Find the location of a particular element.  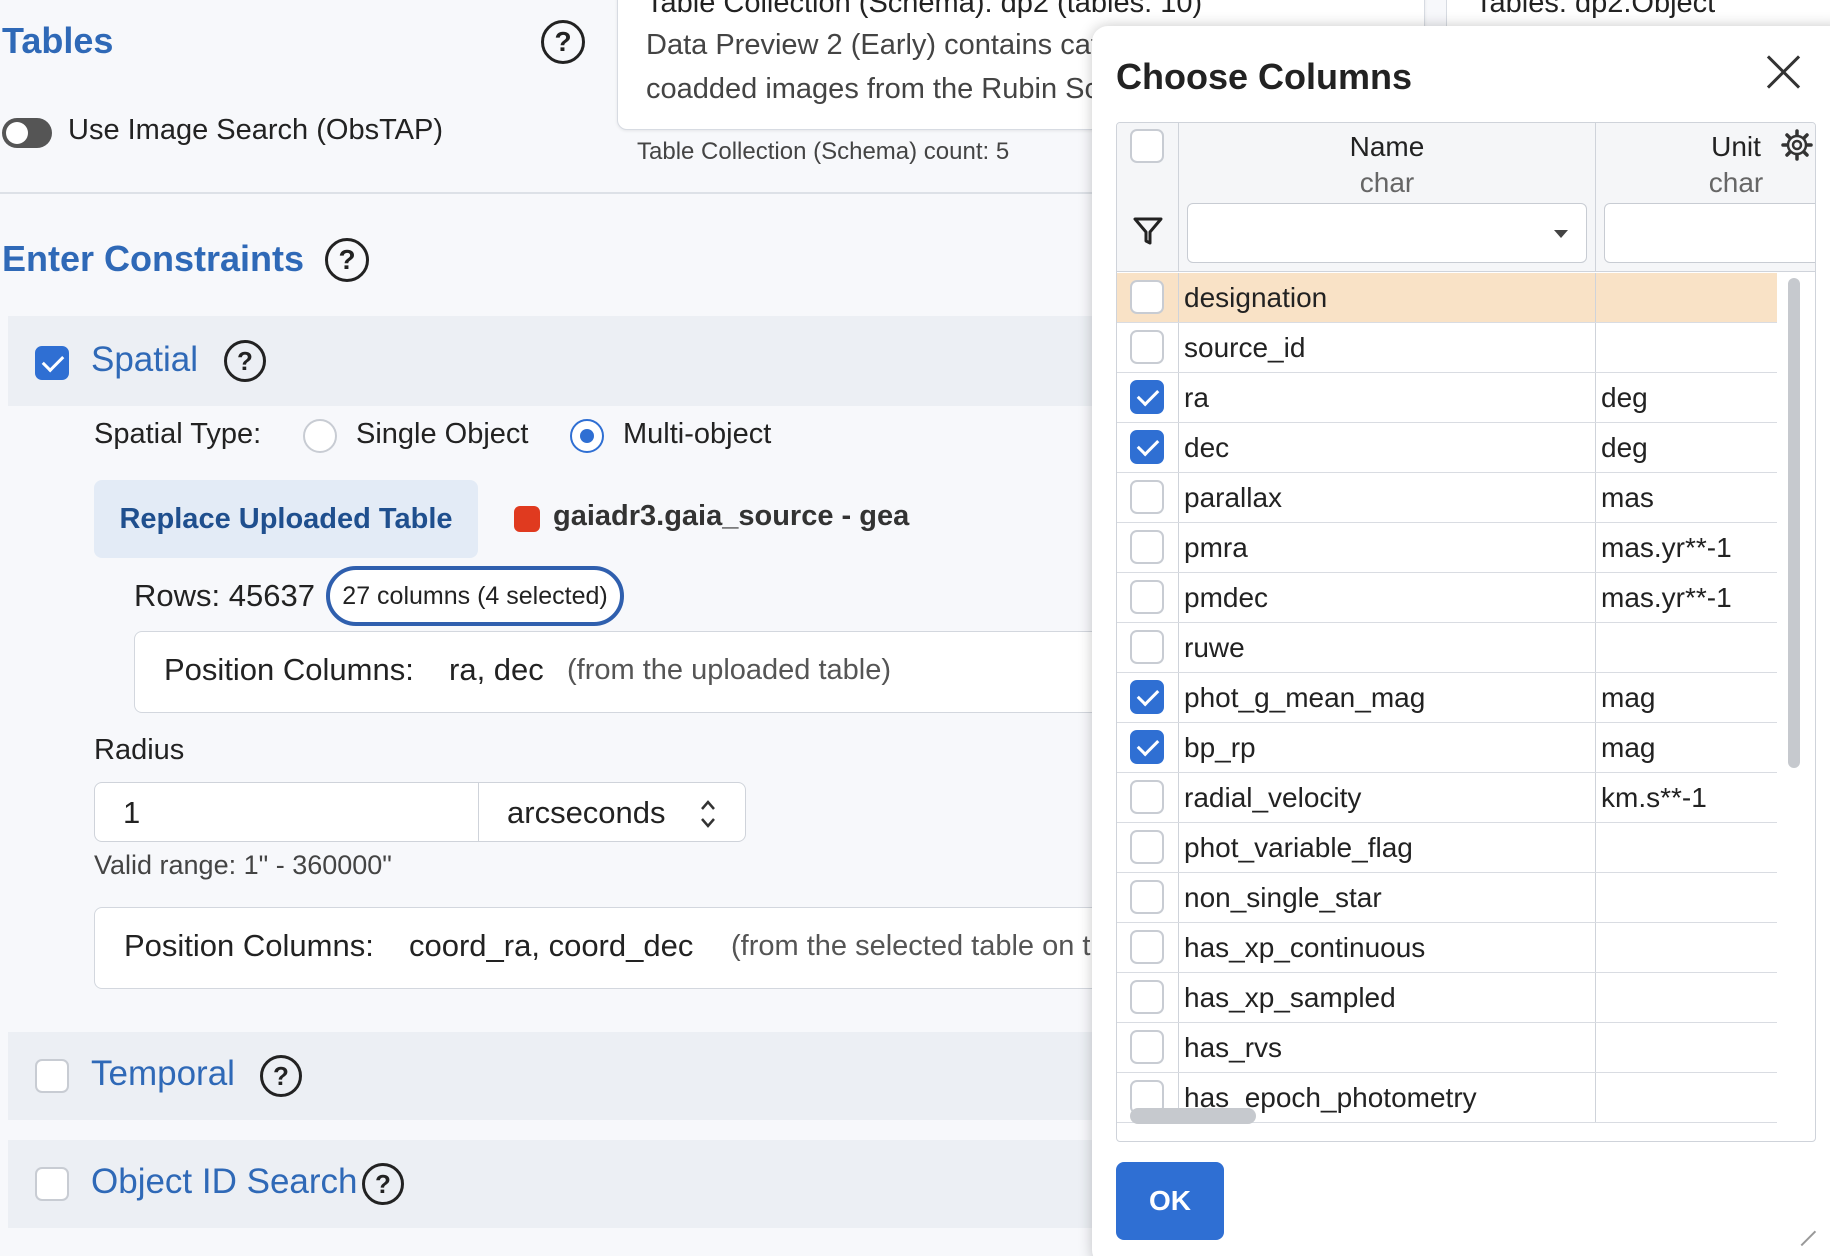

table-row: ruwe is located at coordinates (1447, 648).